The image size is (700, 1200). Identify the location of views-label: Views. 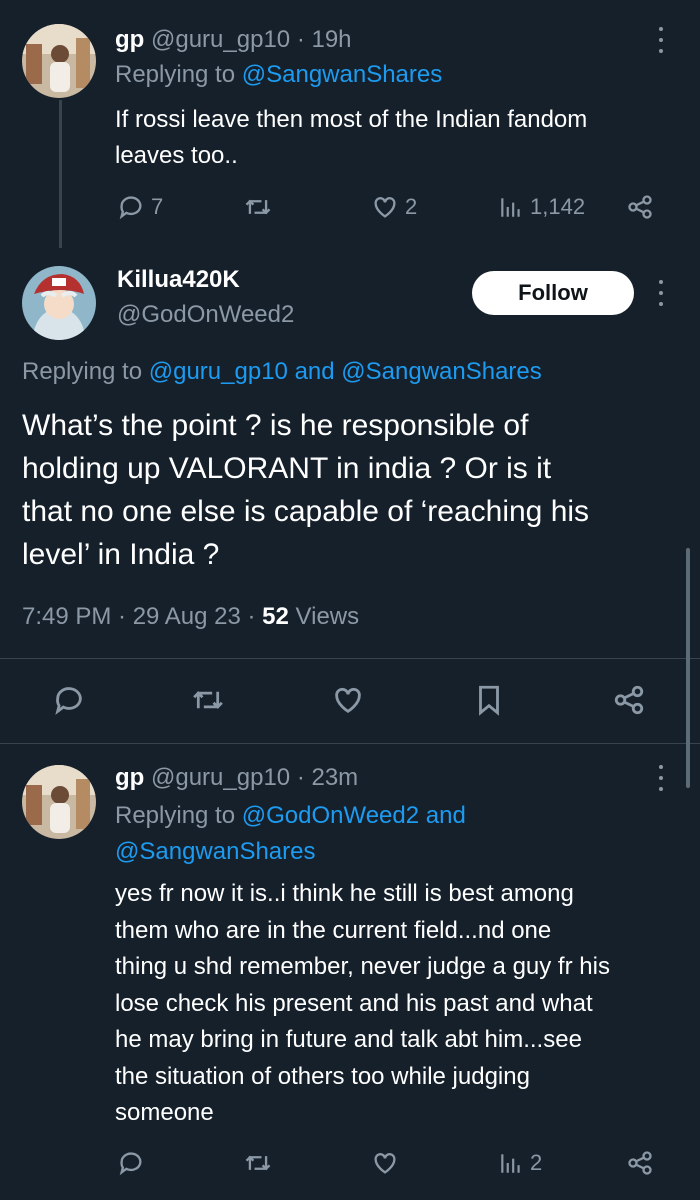
(327, 616).